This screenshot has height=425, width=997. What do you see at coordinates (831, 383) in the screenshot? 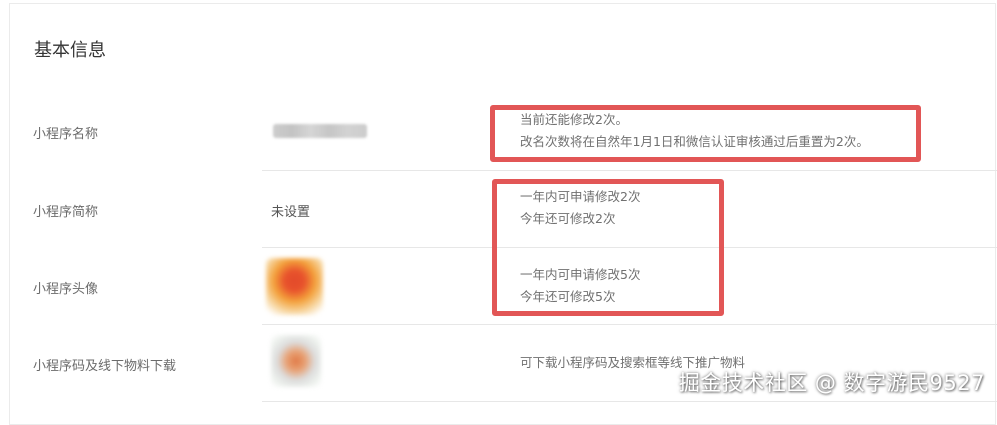
I see `watermark: 掘金技术社区 @ 数字游民9527` at bounding box center [831, 383].